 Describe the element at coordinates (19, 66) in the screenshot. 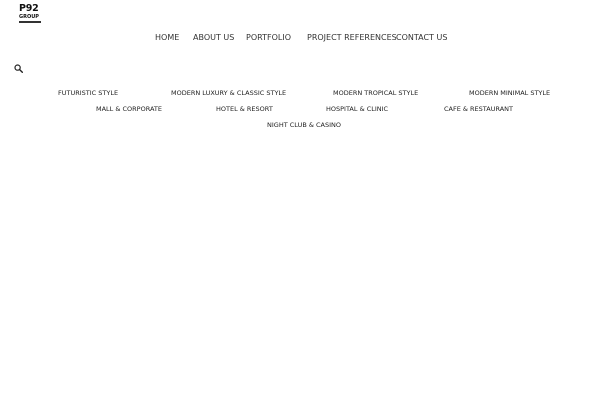

I see `search-icon` at that location.